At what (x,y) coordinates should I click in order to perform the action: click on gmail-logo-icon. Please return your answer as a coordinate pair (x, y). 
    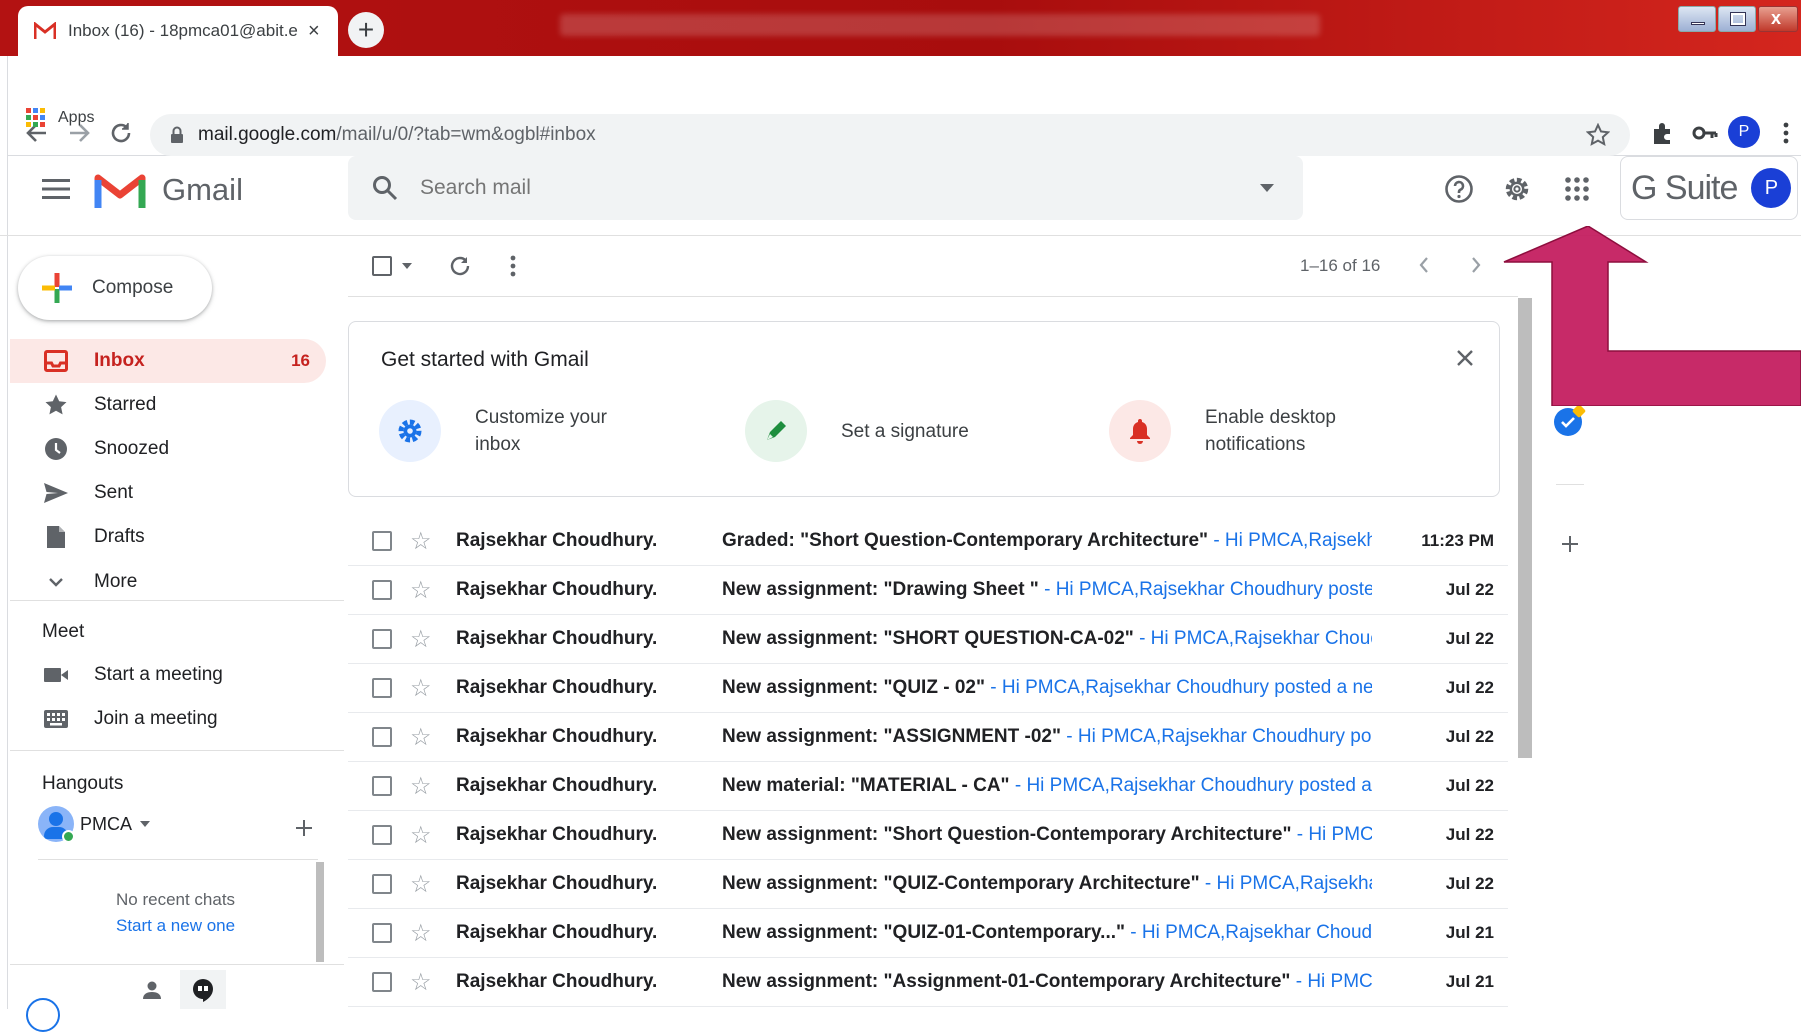
    Looking at the image, I should click on (120, 190).